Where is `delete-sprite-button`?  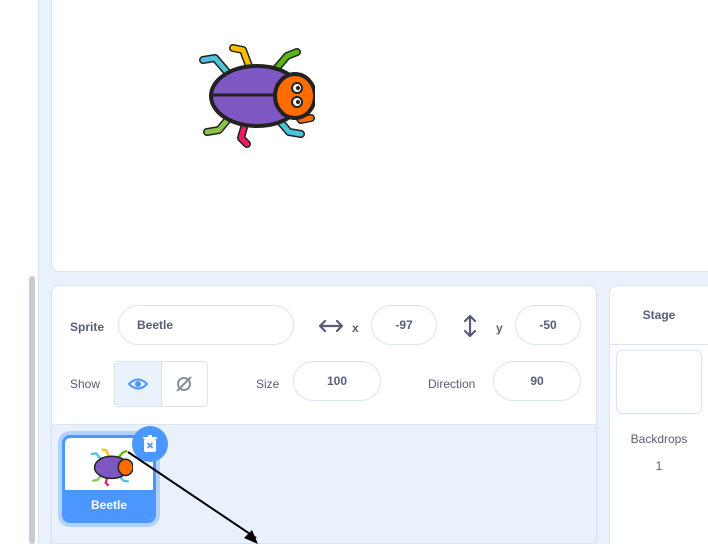 delete-sprite-button is located at coordinates (150, 444).